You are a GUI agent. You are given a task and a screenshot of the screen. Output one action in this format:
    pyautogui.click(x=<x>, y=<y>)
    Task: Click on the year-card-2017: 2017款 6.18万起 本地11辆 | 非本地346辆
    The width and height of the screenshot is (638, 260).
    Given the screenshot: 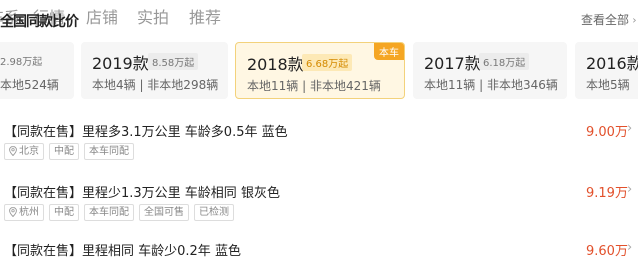 What is the action you would take?
    pyautogui.click(x=490, y=70)
    